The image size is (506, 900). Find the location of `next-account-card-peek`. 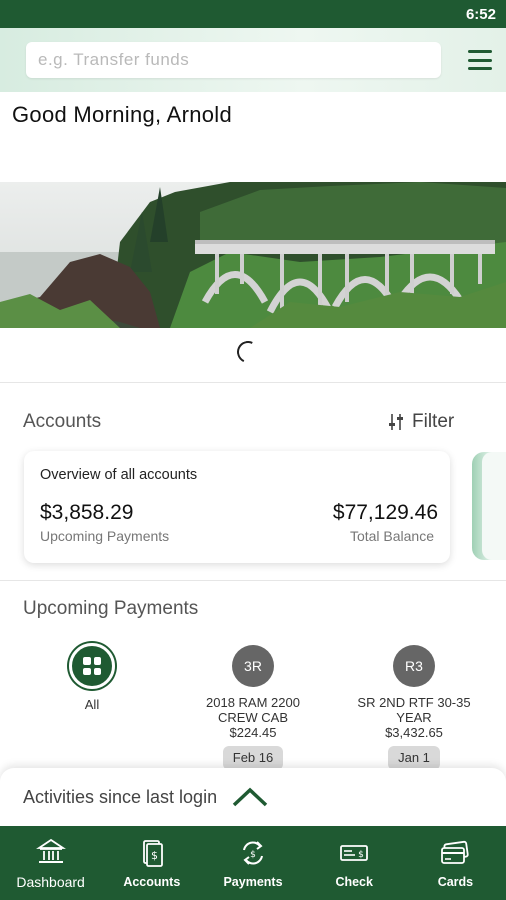

next-account-card-peek is located at coordinates (489, 506).